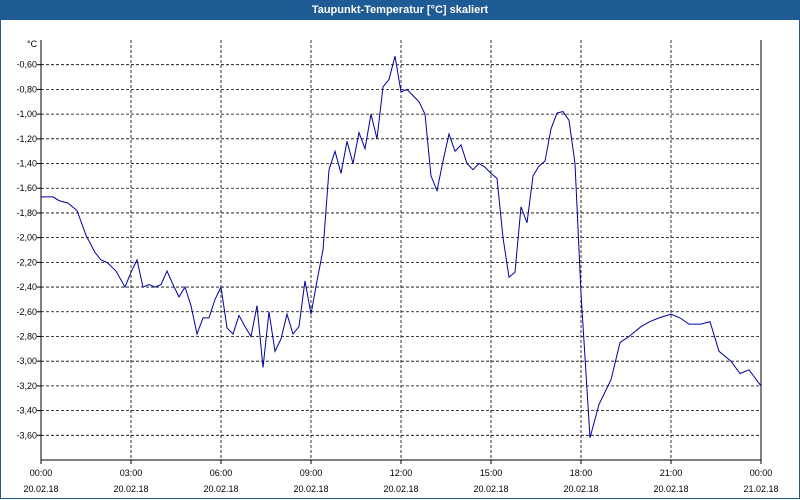  What do you see at coordinates (131, 473) in the screenshot?
I see `x-tick-time: 03:00` at bounding box center [131, 473].